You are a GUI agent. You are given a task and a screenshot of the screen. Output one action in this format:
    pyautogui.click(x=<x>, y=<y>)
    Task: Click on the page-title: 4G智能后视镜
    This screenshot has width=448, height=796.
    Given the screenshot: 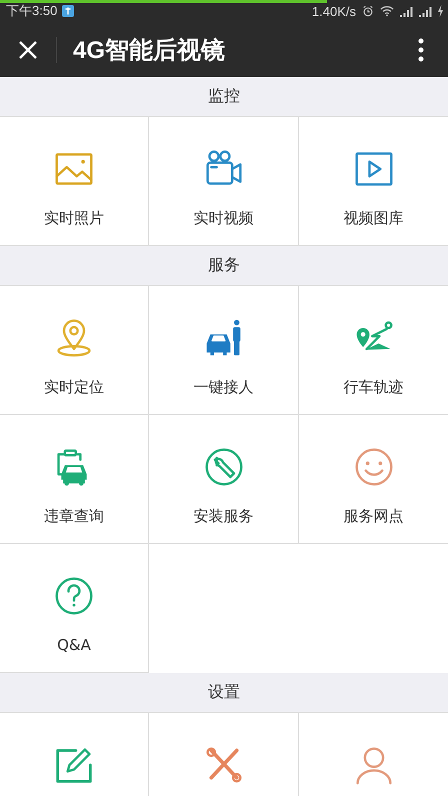 What is the action you would take?
    pyautogui.click(x=149, y=51)
    